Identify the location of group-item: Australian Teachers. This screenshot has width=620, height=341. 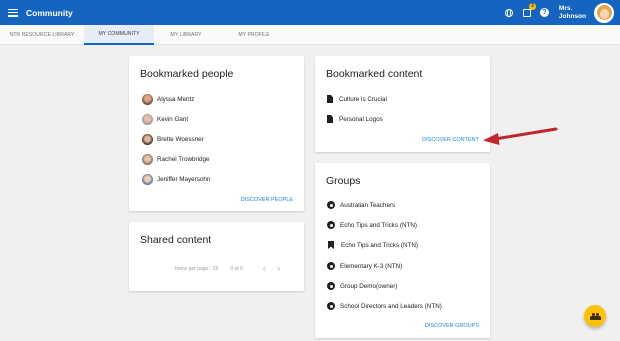
(361, 205).